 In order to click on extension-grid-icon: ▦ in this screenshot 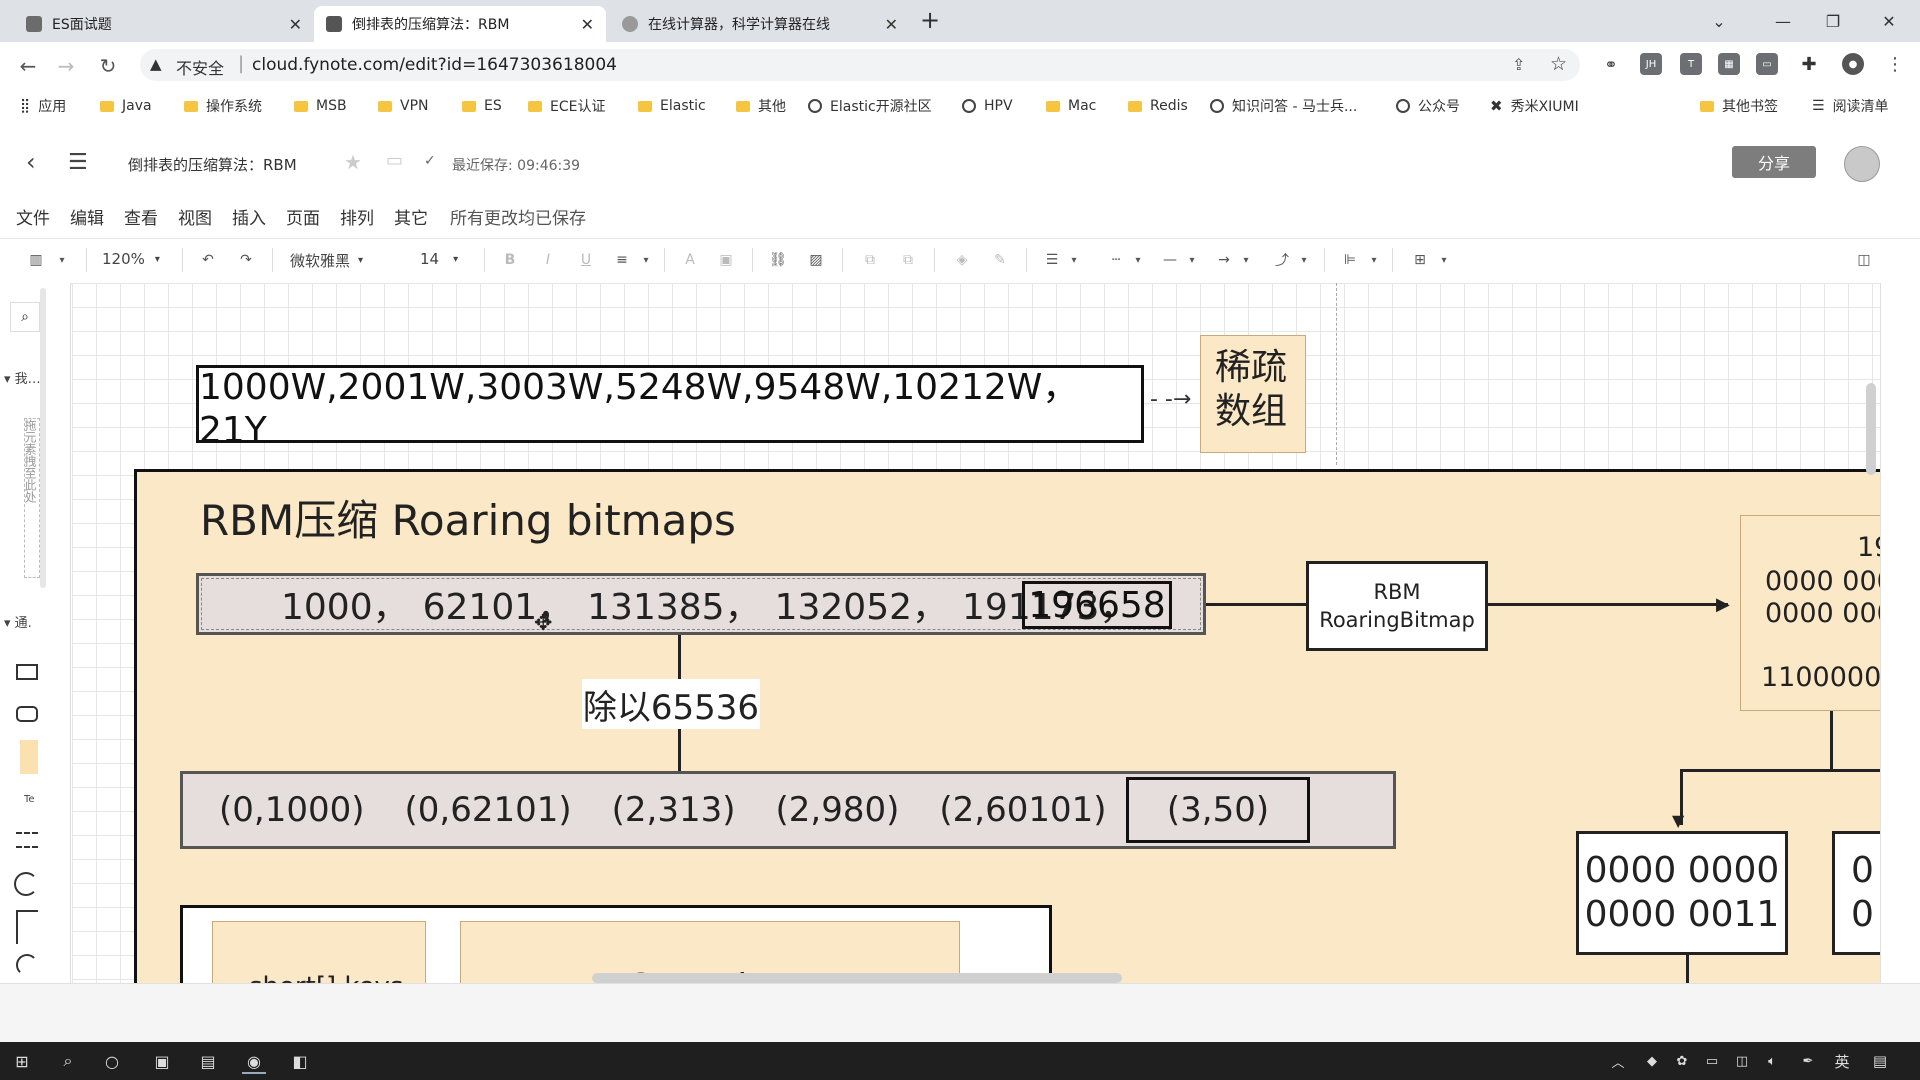, I will do `click(1729, 64)`.